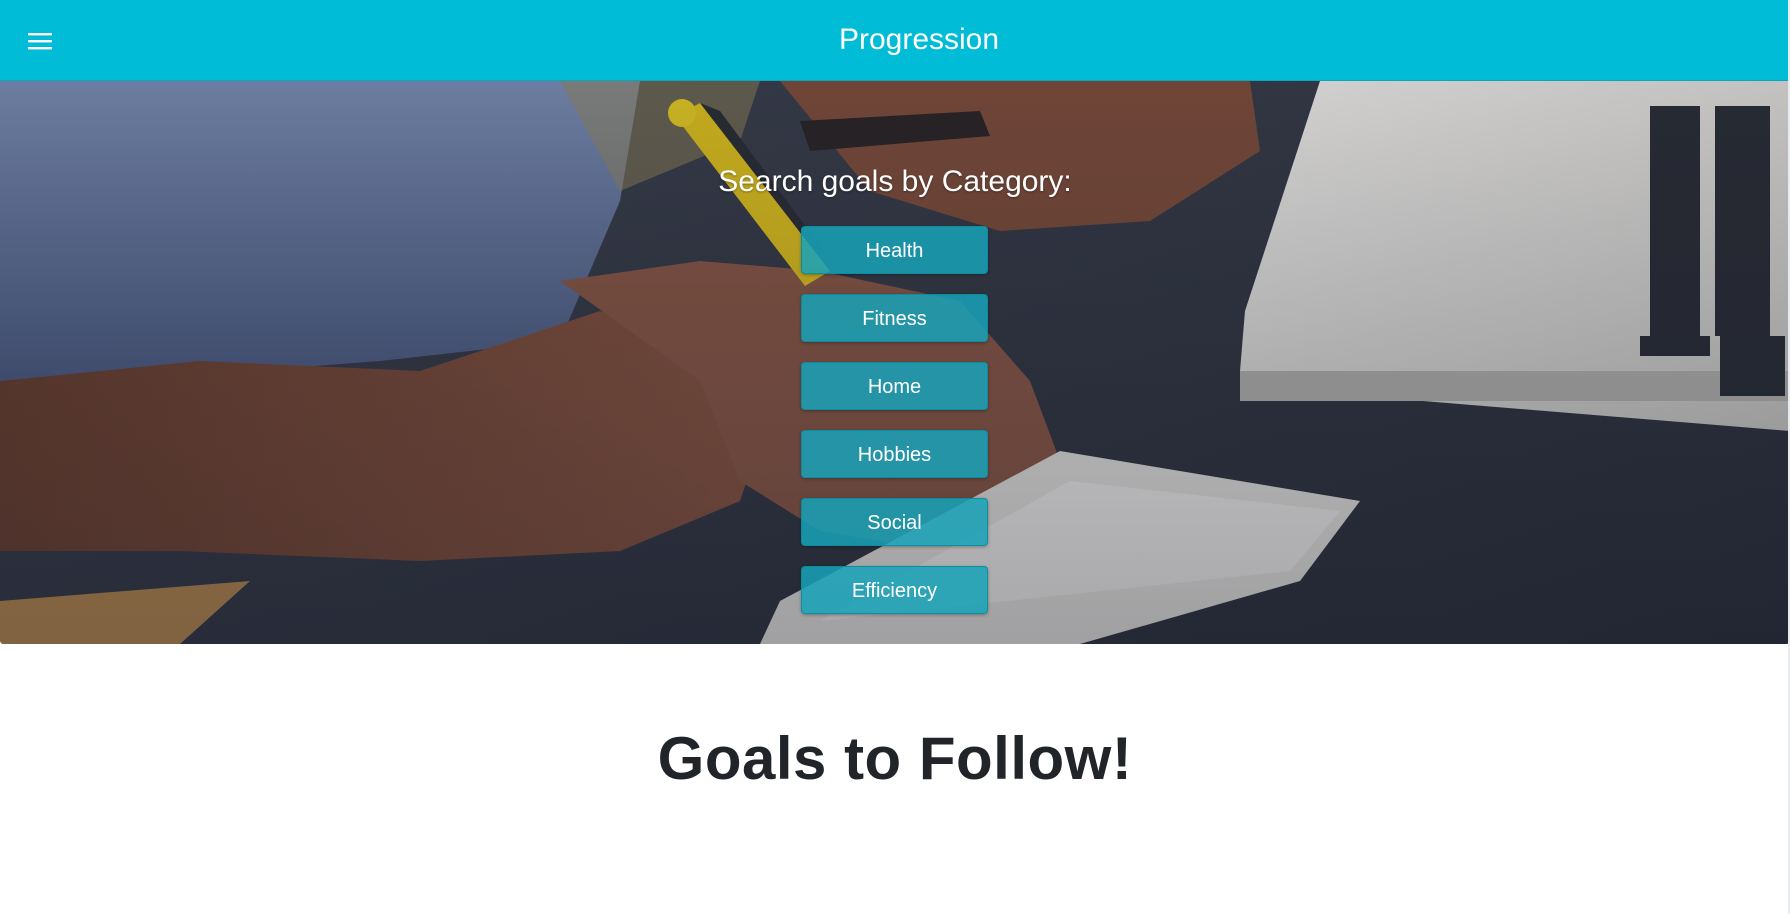  What do you see at coordinates (895, 181) in the screenshot?
I see `category-search-heading: Search goals by Category:` at bounding box center [895, 181].